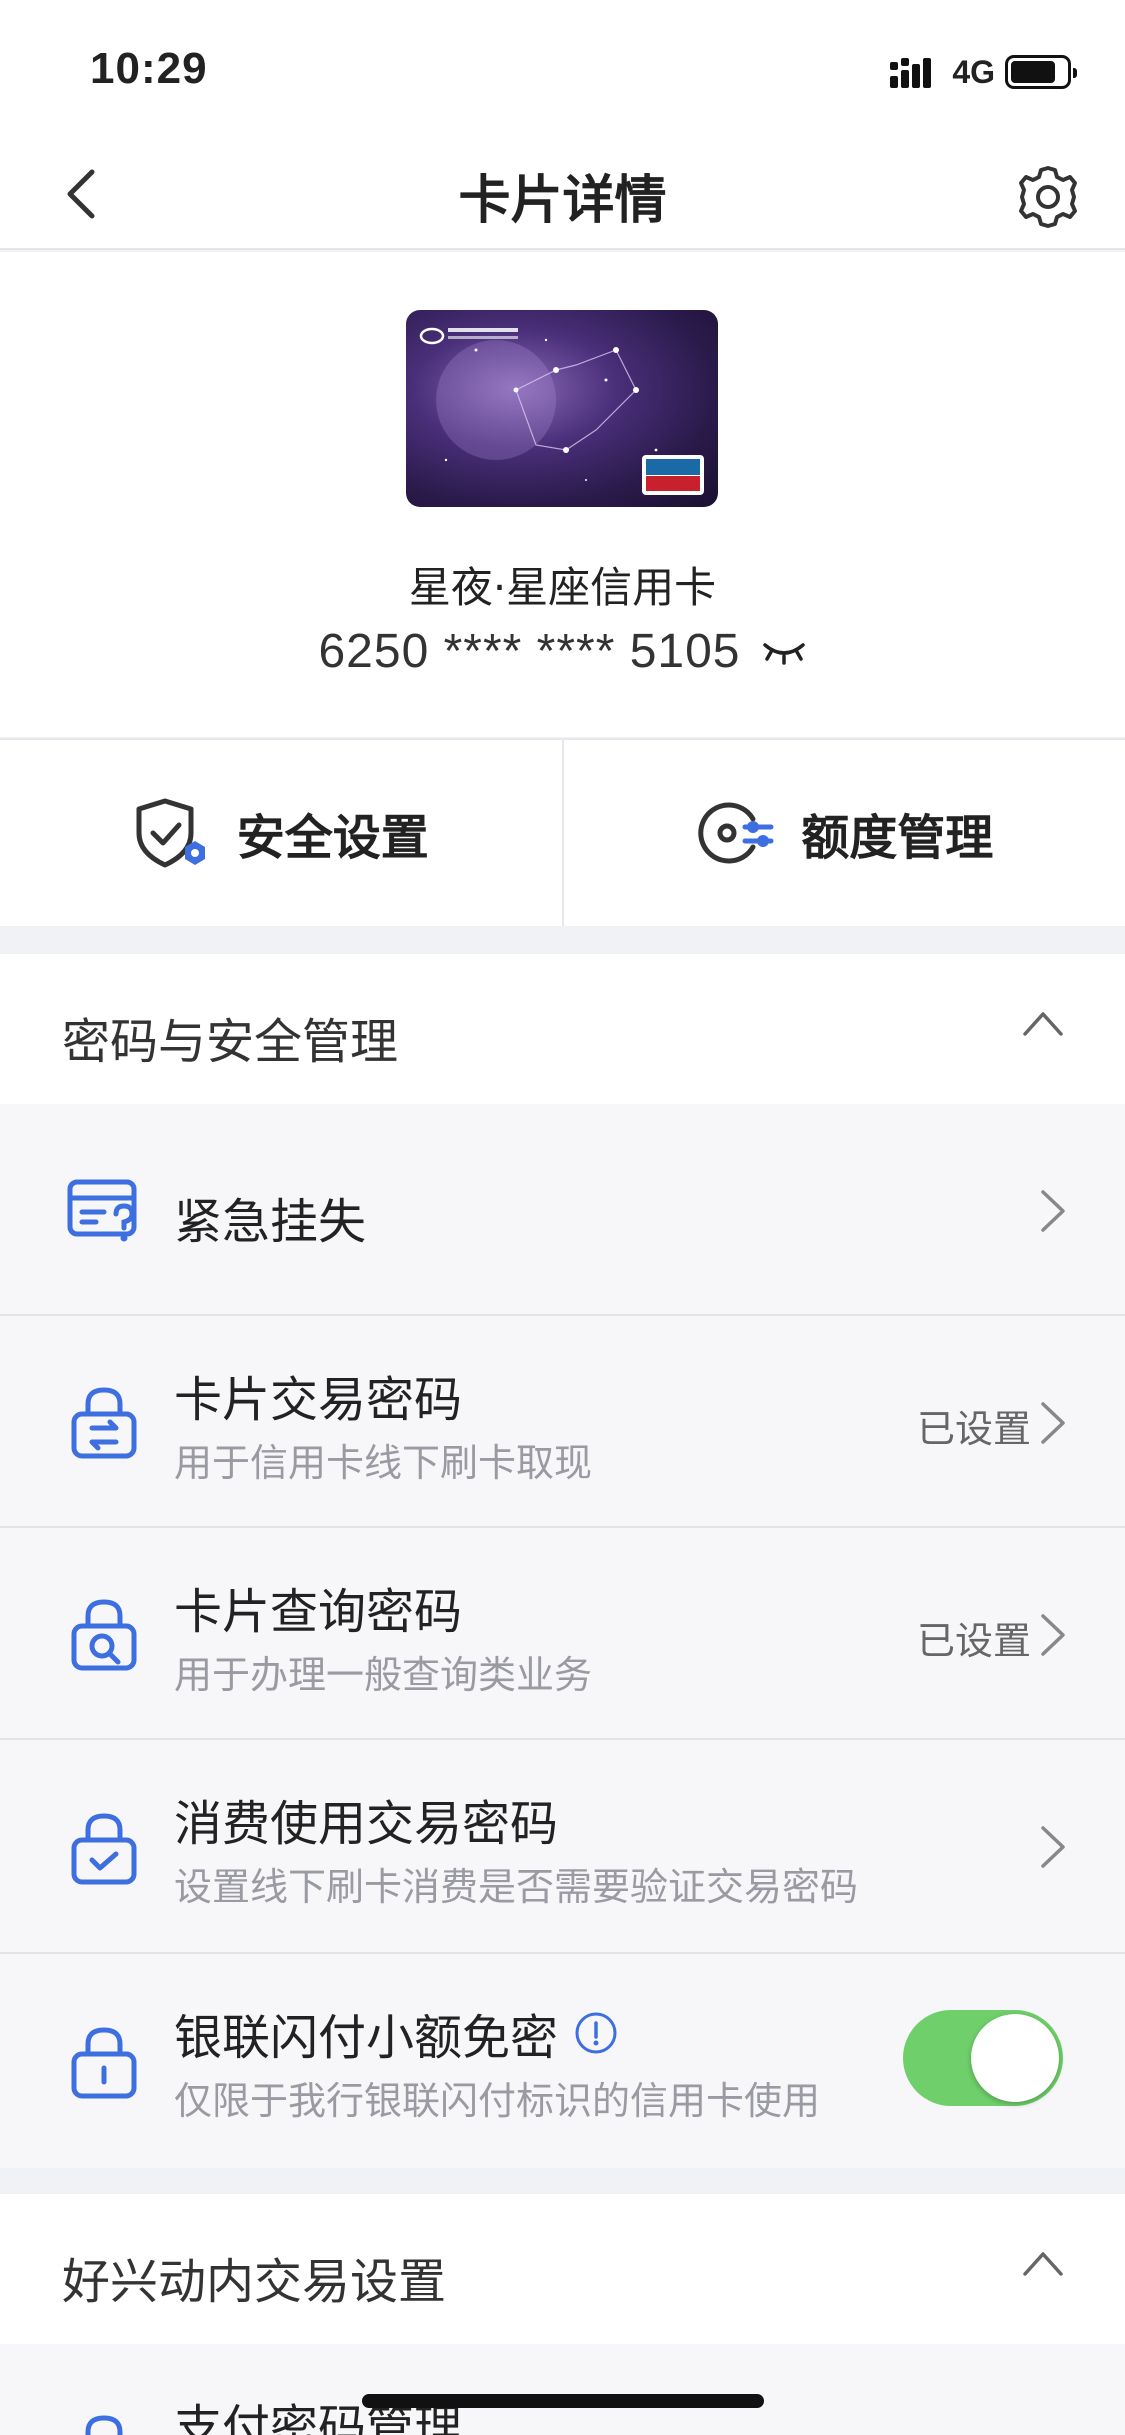  Describe the element at coordinates (516, 1887) in the screenshot. I see `row-subtitle: 设置线下刷卡消费是否需要验证交易密码` at that location.